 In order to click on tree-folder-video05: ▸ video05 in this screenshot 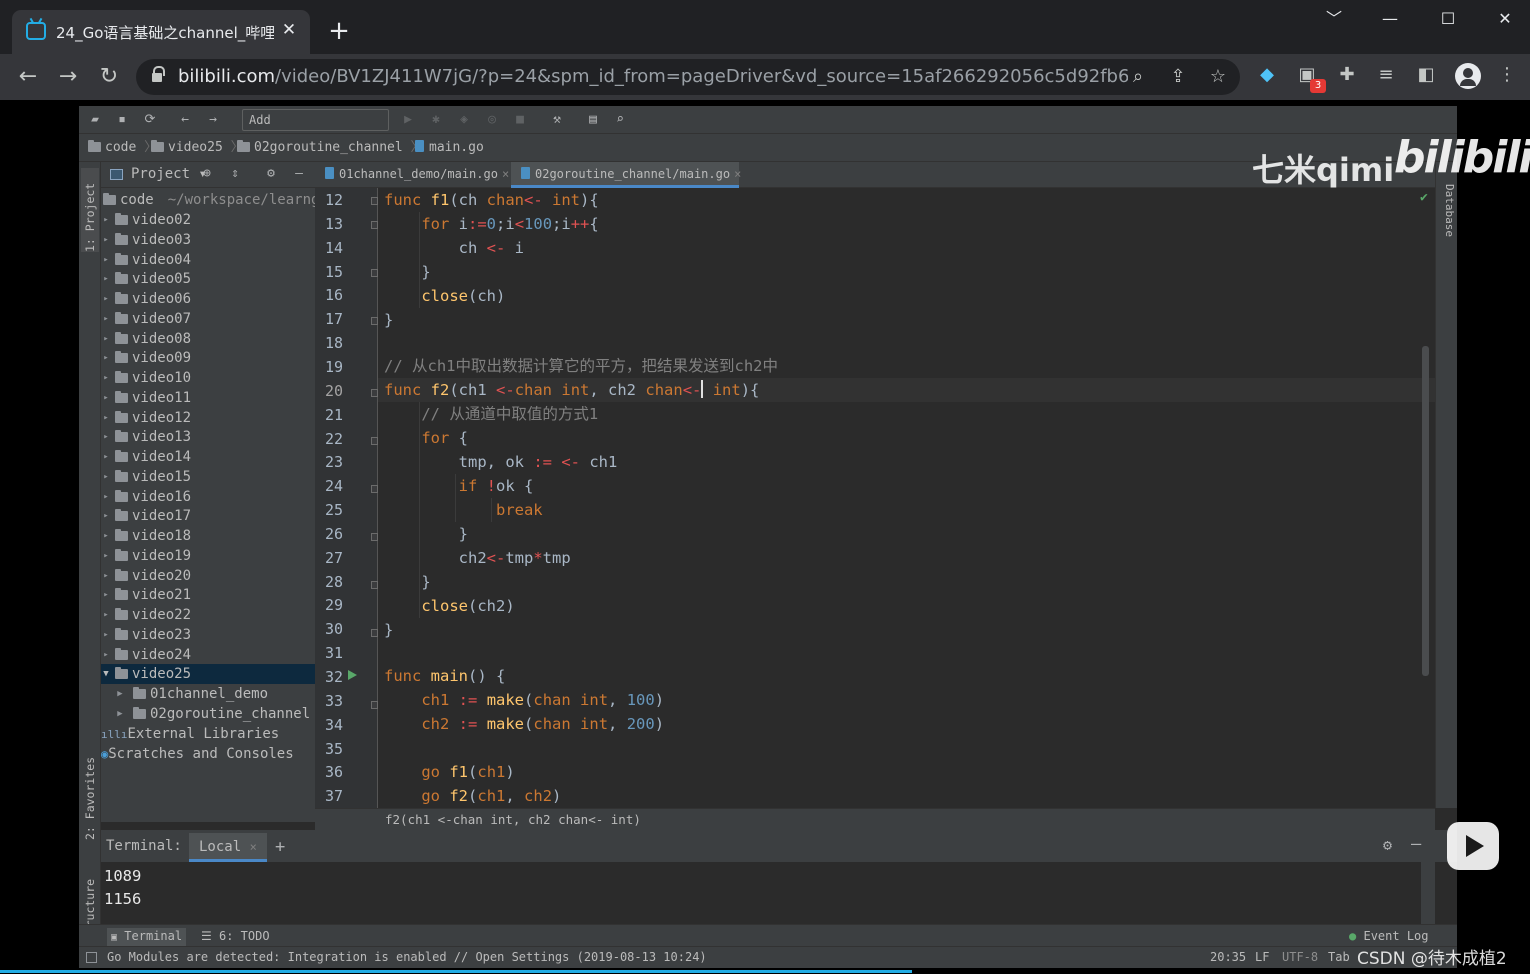, I will do `click(208, 279)`.